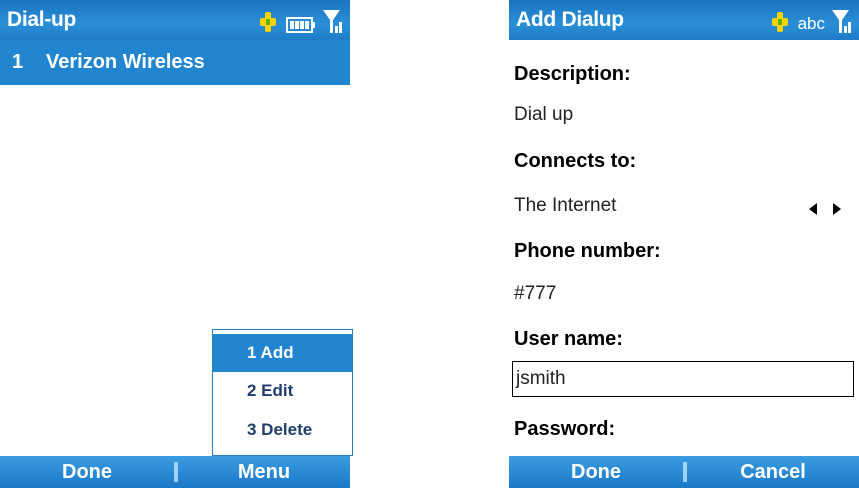  I want to click on input-mode-indicator: abc, so click(811, 23).